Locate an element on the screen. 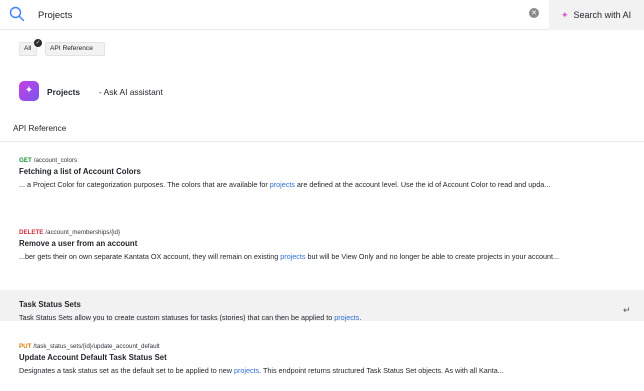 The width and height of the screenshot is (644, 391). filter-chip-api-label: API Reference is located at coordinates (71, 48).